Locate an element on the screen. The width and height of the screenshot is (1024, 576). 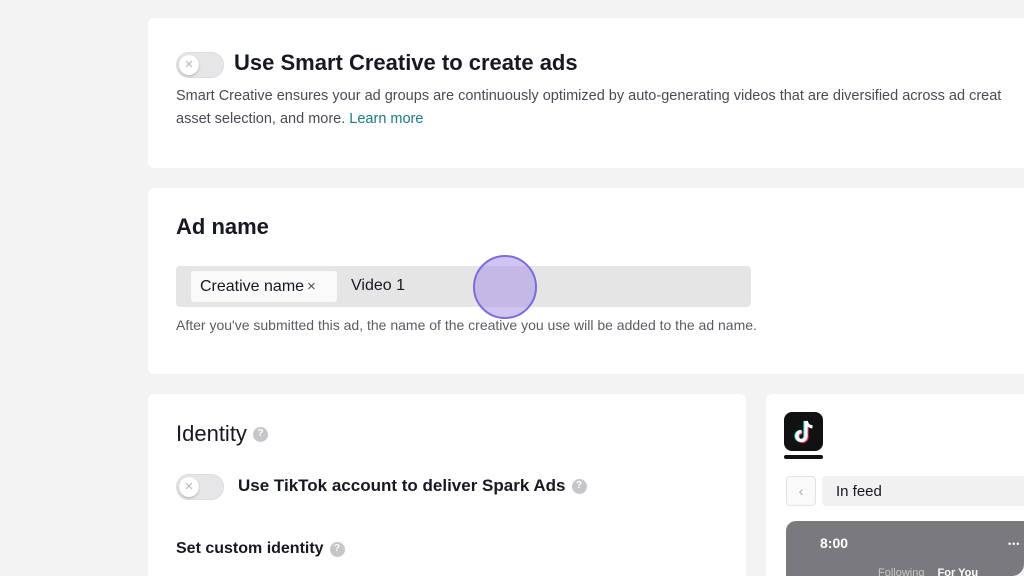
ad-name-value: Video 1 is located at coordinates (378, 286).